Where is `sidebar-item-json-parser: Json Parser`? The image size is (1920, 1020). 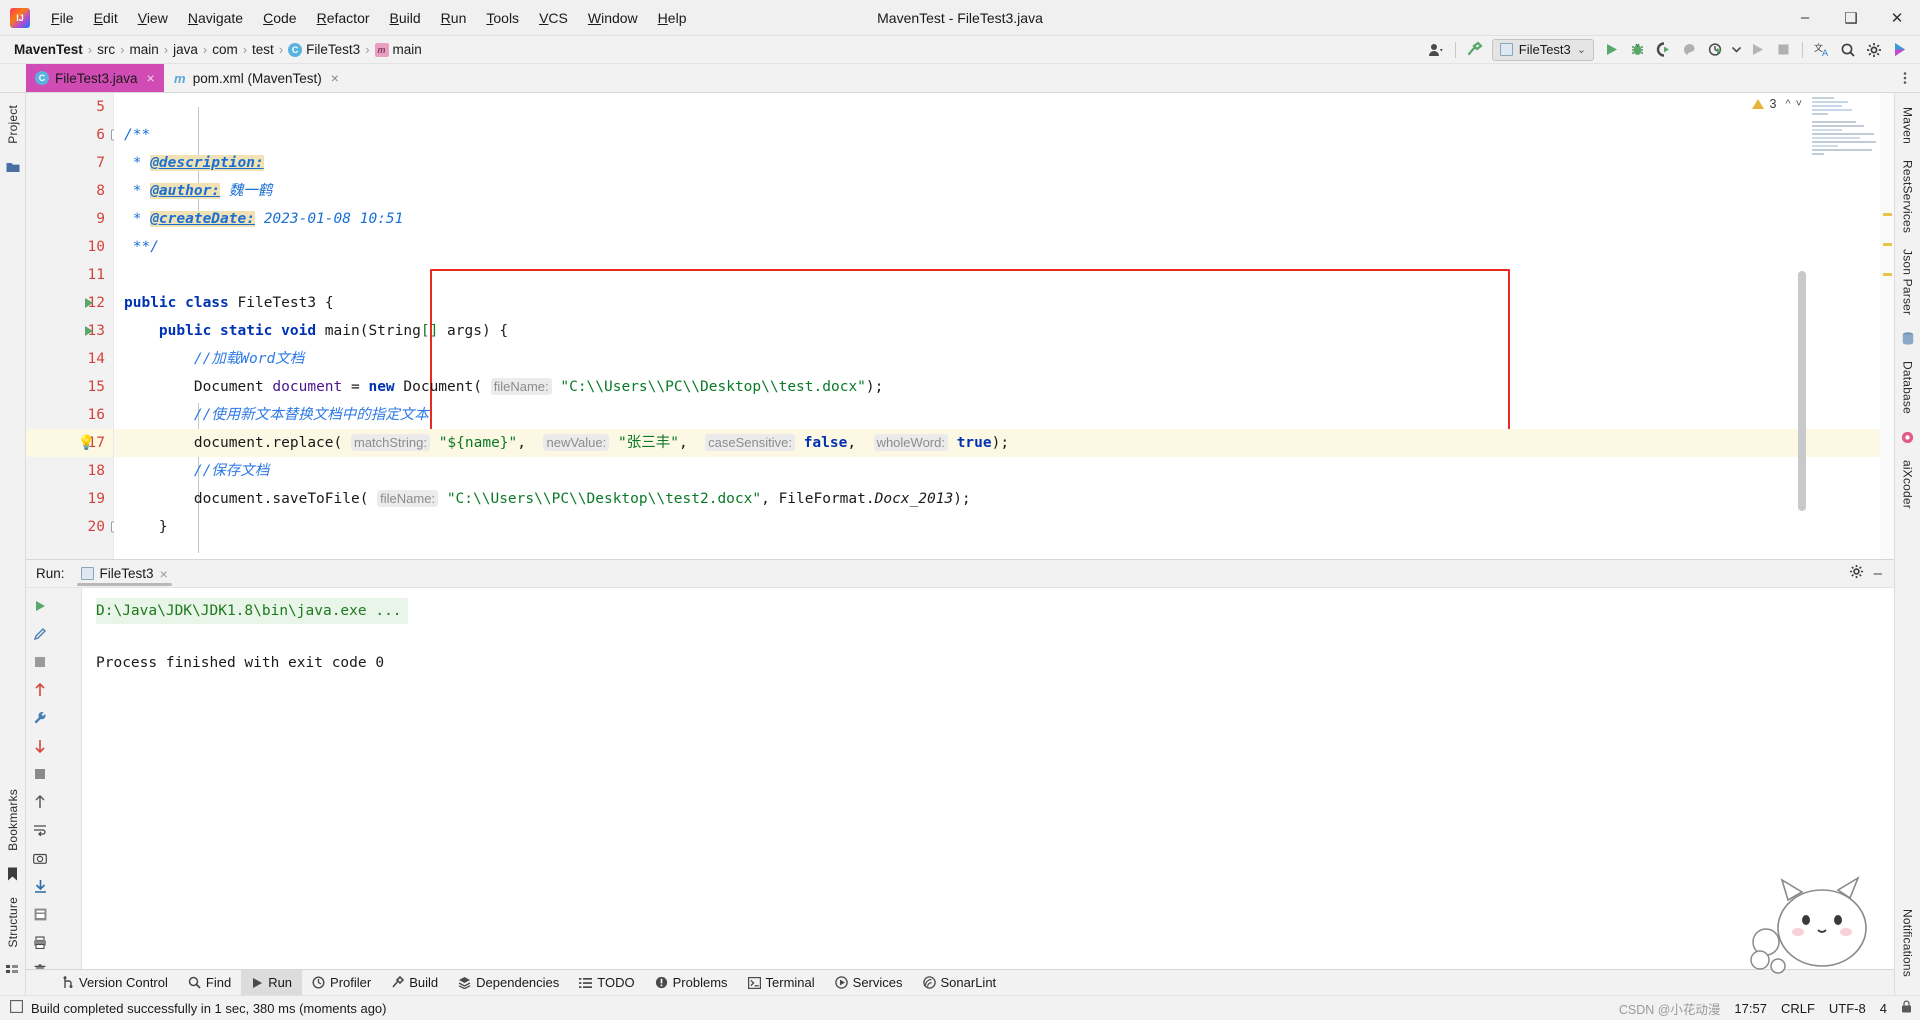 sidebar-item-json-parser: Json Parser is located at coordinates (1908, 282).